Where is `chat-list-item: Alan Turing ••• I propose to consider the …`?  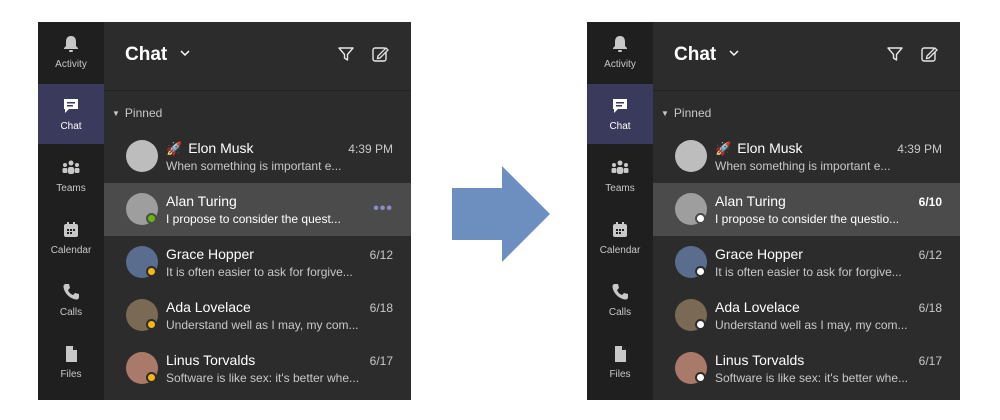 chat-list-item: Alan Turing ••• I propose to consider the … is located at coordinates (257, 209).